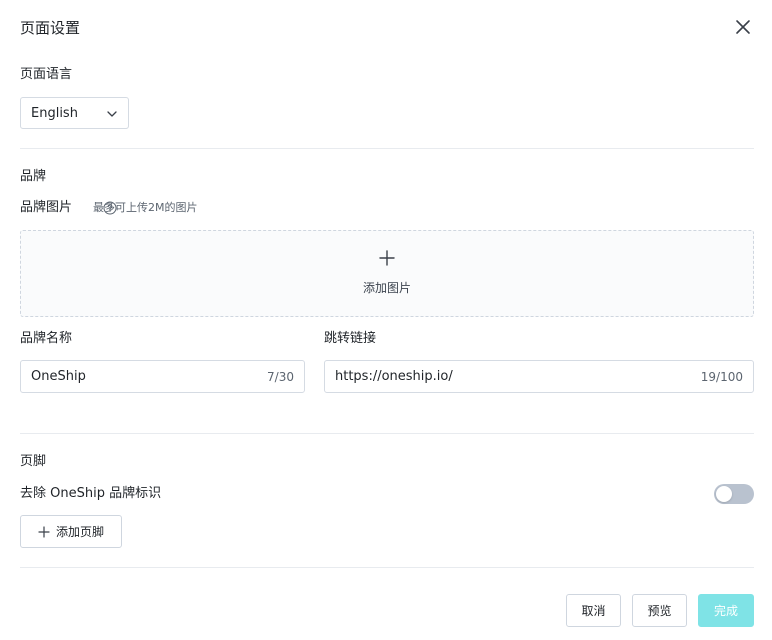 Image resolution: width=772 pixels, height=640 pixels. Describe the element at coordinates (33, 176) in the screenshot. I see `brand-section-title: 品牌` at that location.